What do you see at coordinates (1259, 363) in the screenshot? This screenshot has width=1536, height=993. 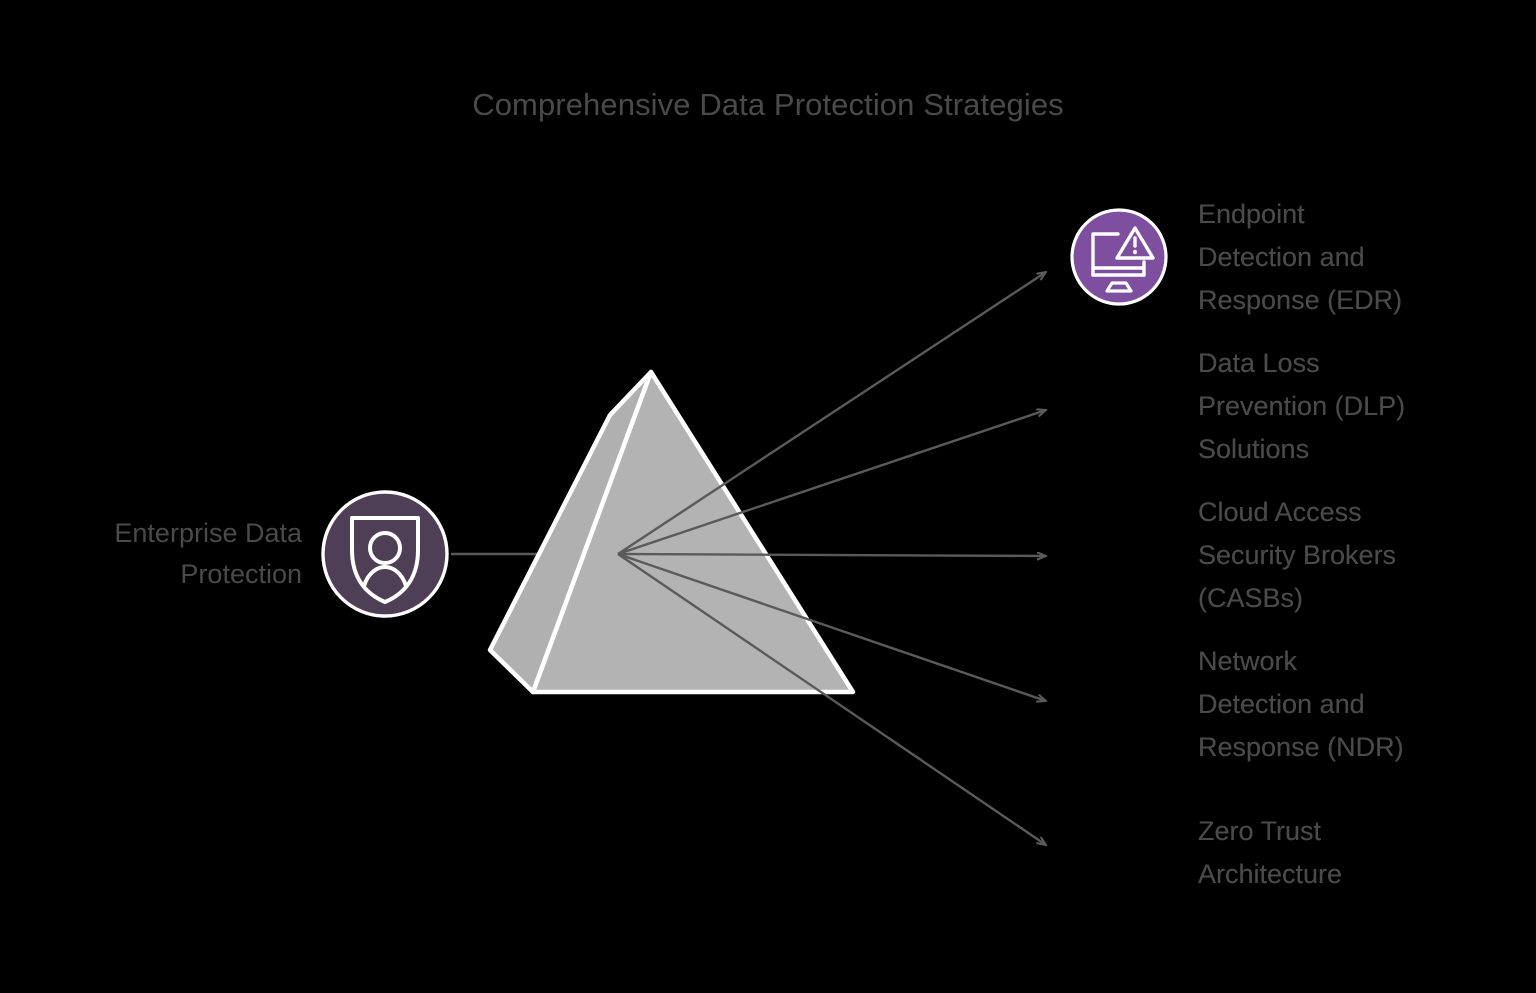 I see `branch-label-line: Data Loss` at bounding box center [1259, 363].